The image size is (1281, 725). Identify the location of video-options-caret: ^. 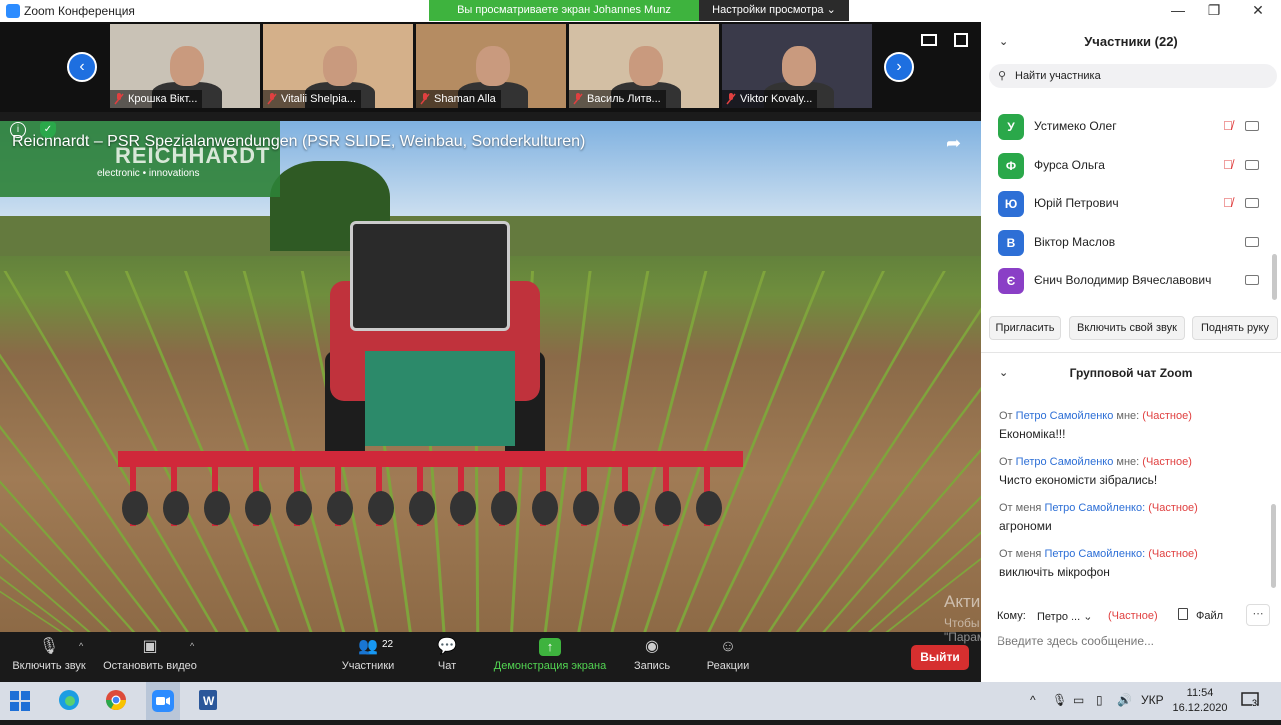
(192, 646).